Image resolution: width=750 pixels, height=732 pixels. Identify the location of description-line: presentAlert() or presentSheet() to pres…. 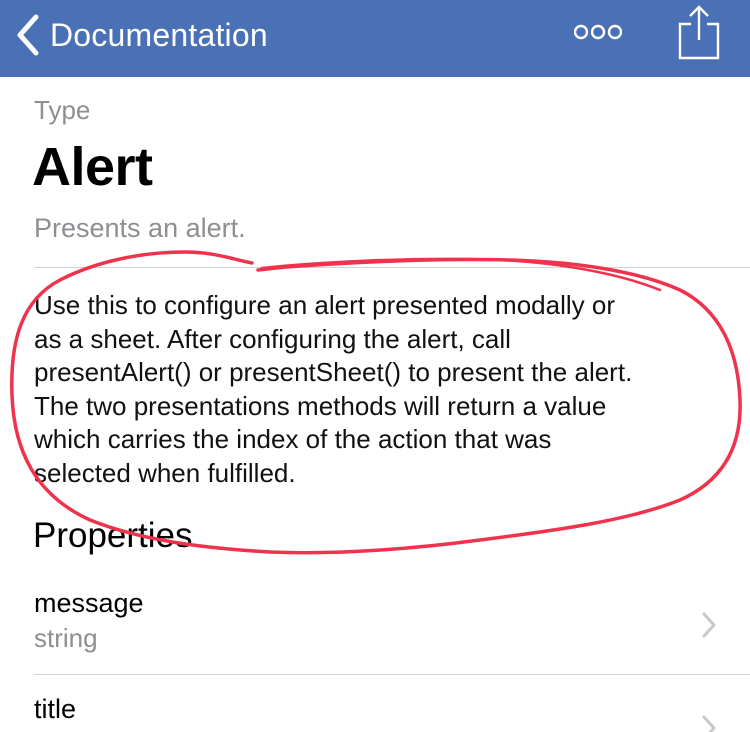
(333, 372).